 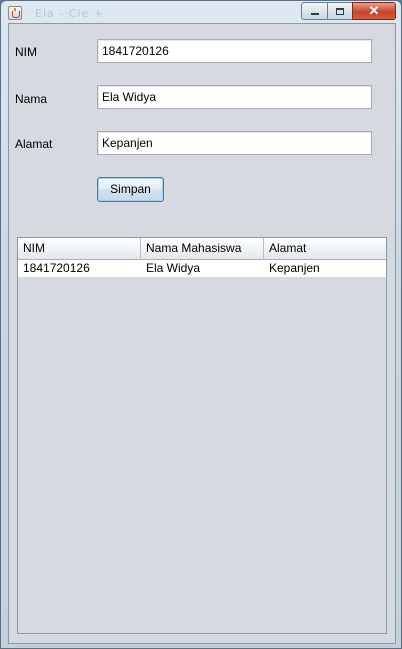 I want to click on cell-alamat: Kepanjen, so click(x=294, y=268).